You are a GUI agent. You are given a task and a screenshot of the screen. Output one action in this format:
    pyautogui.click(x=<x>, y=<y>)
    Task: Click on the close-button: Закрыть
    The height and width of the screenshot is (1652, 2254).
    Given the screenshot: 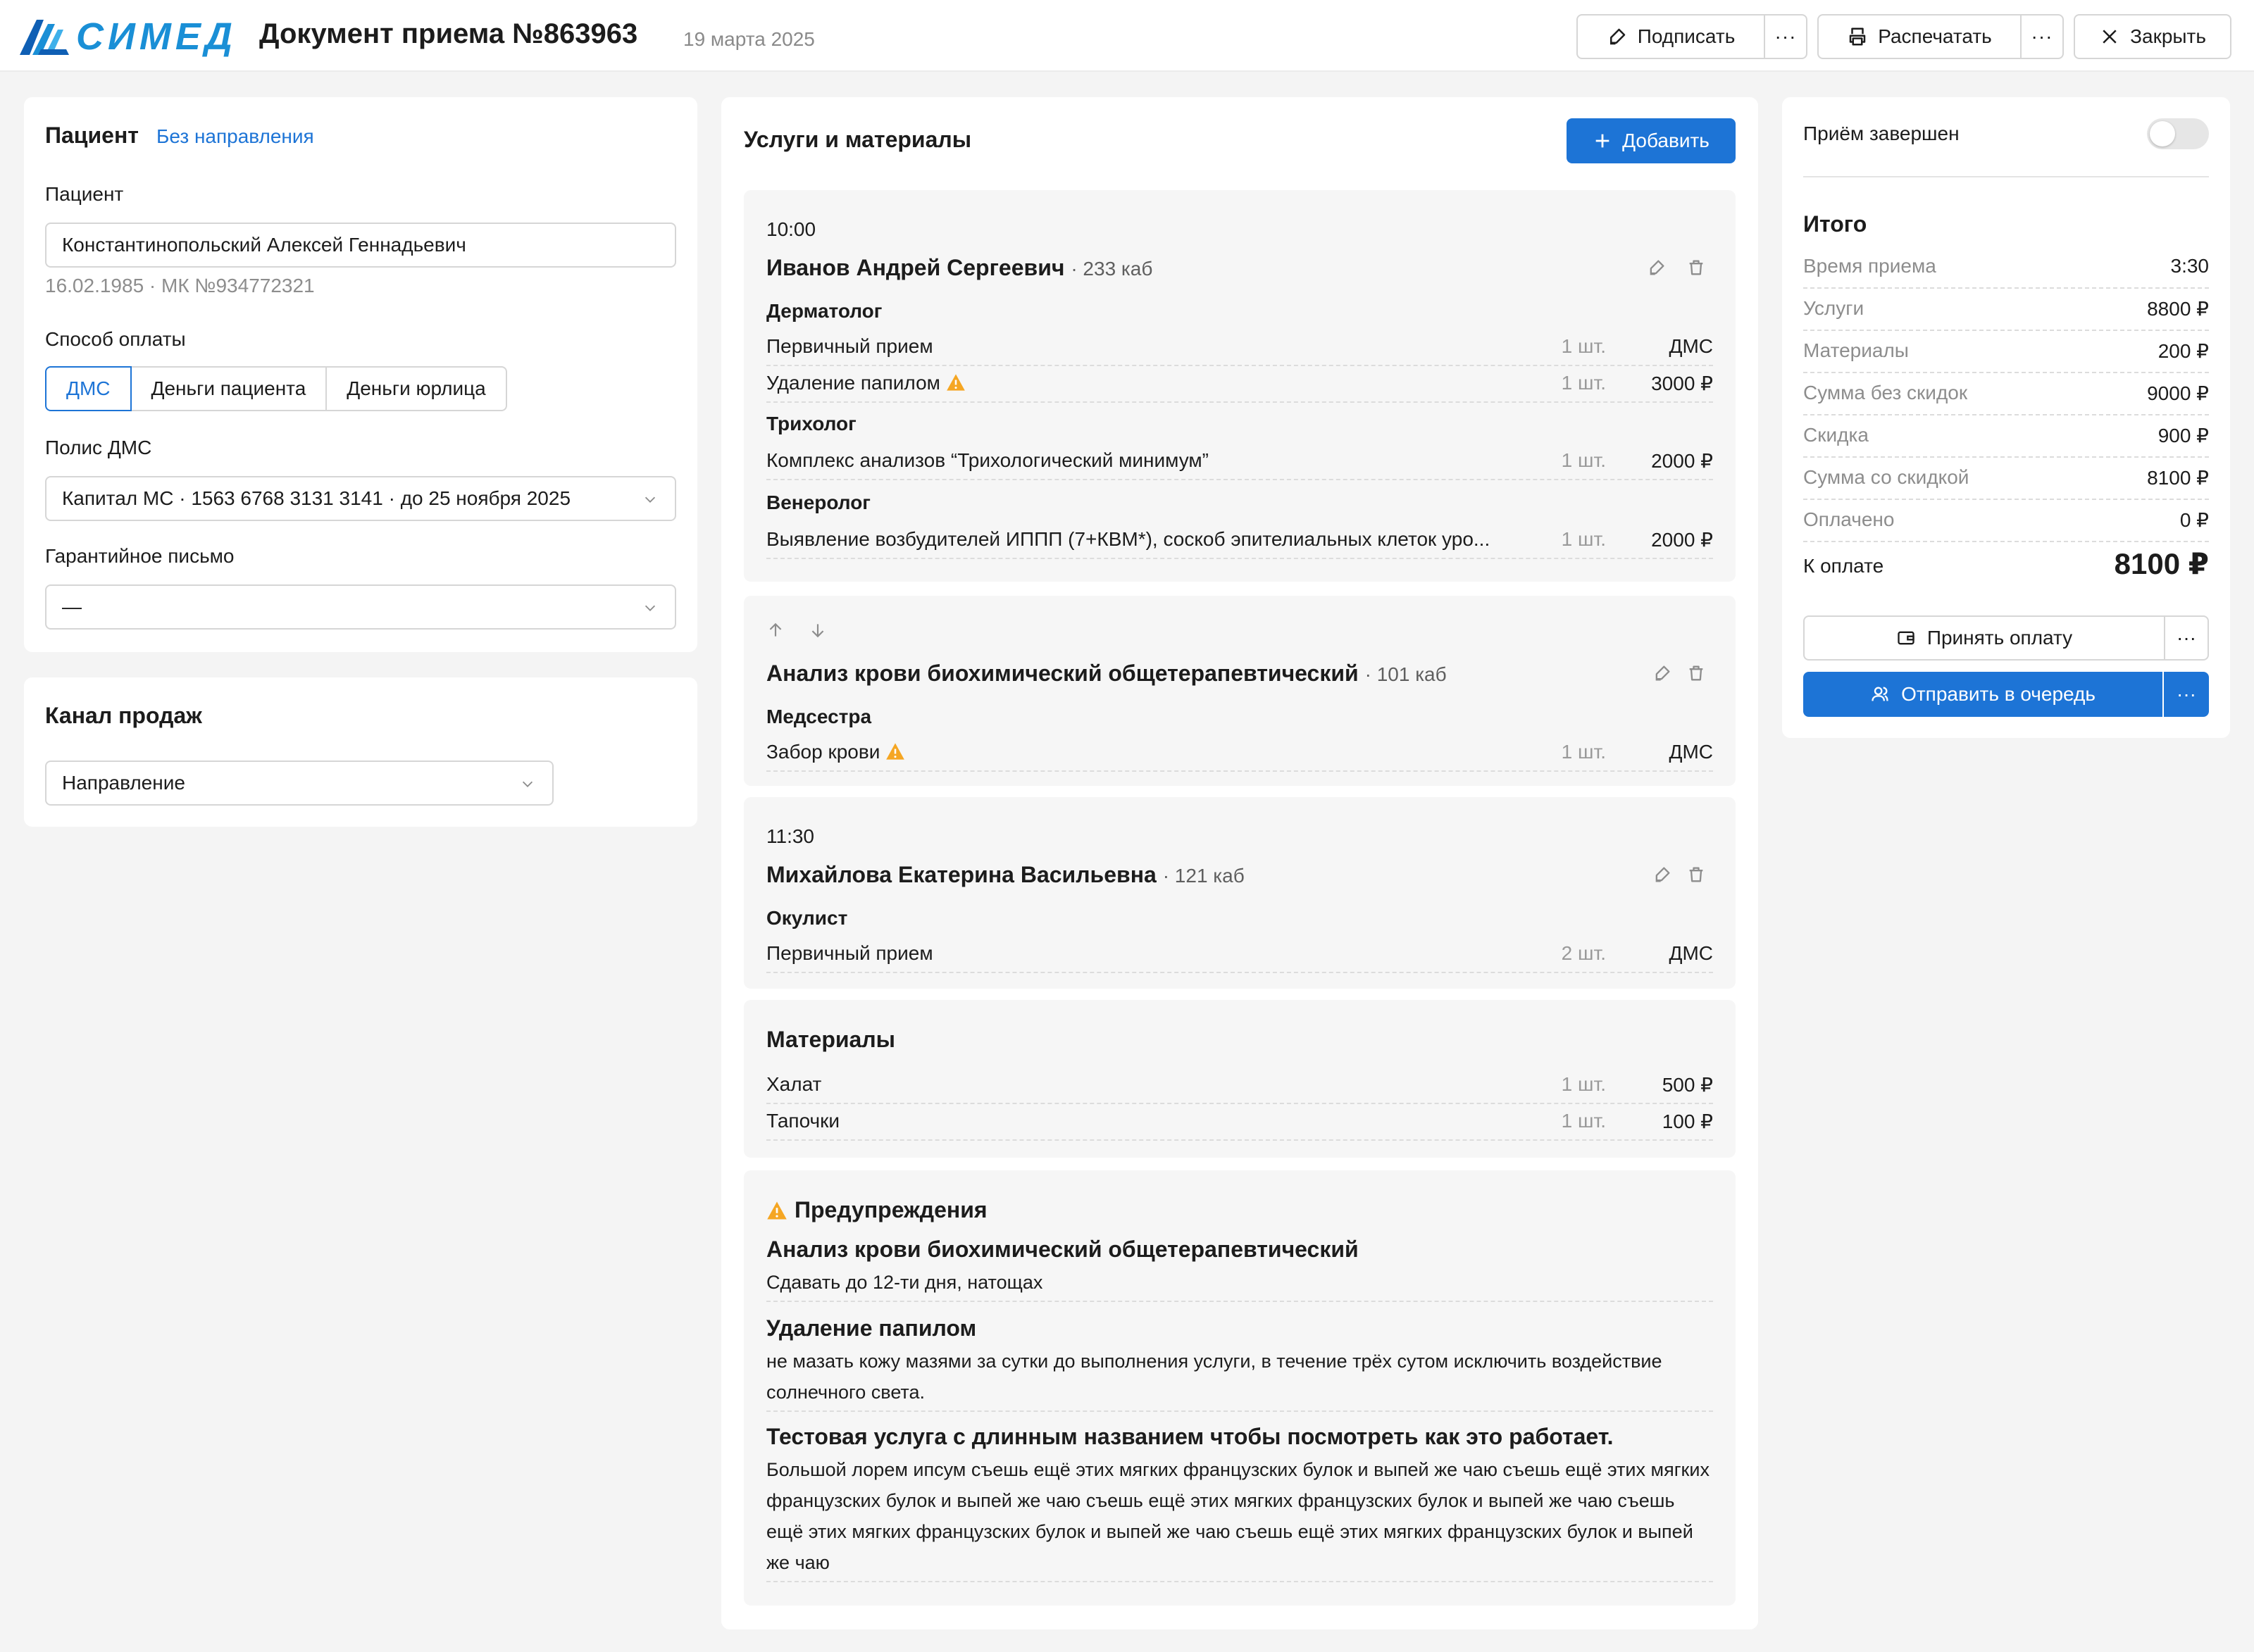 What is the action you would take?
    pyautogui.click(x=2152, y=36)
    